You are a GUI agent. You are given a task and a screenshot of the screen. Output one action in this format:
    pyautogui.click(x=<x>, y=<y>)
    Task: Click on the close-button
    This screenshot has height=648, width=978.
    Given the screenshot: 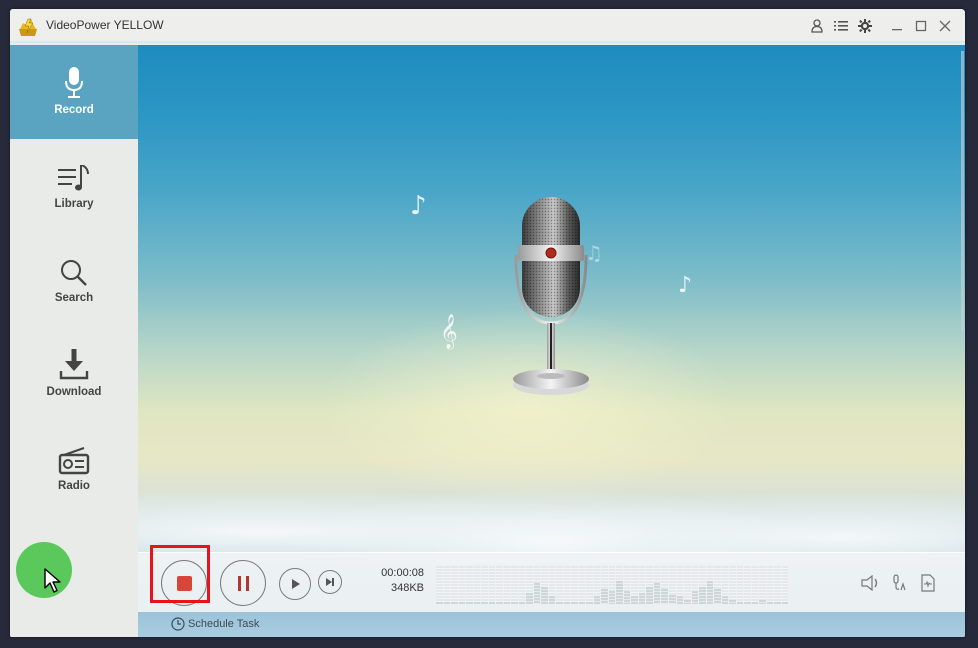 What is the action you would take?
    pyautogui.click(x=945, y=26)
    